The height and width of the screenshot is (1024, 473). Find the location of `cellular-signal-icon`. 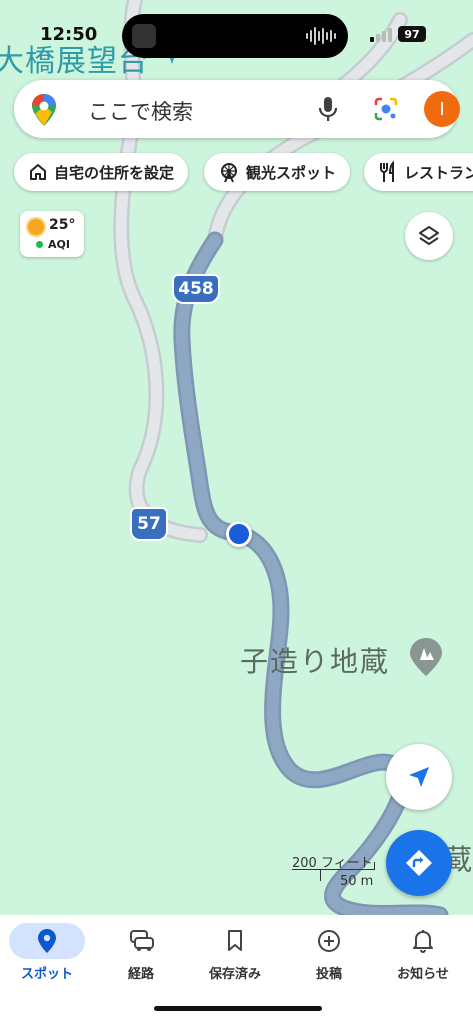

cellular-signal-icon is located at coordinates (381, 34).